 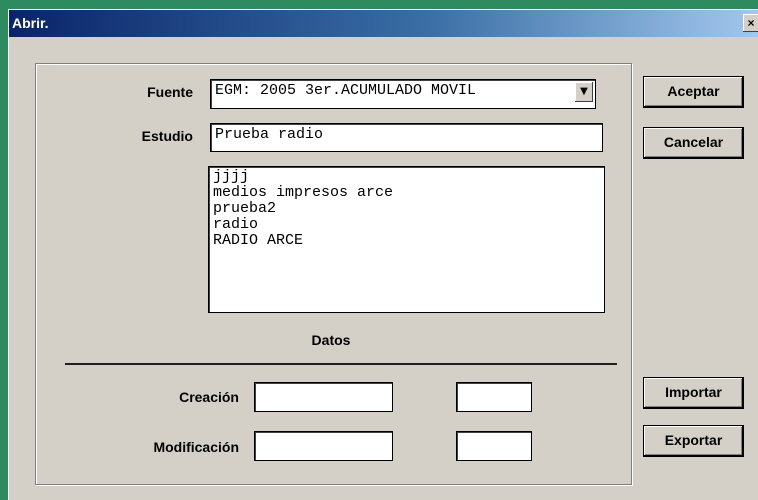 I want to click on section-divider, so click(x=341, y=364).